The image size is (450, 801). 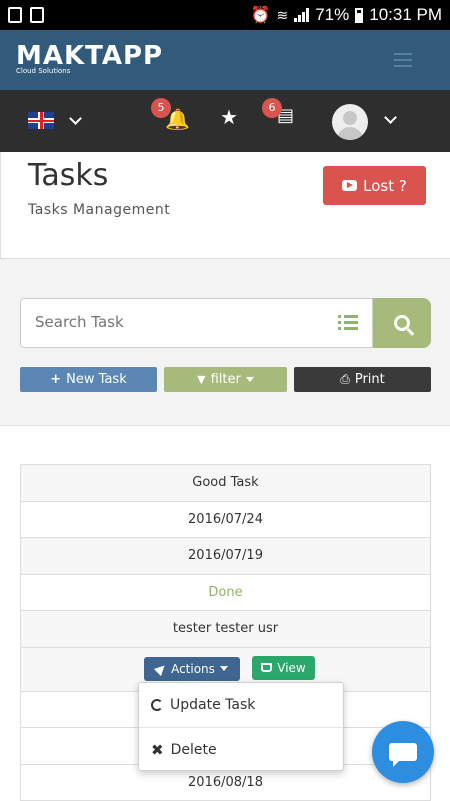 What do you see at coordinates (261, 15) in the screenshot?
I see `alarm-icon: ⏰` at bounding box center [261, 15].